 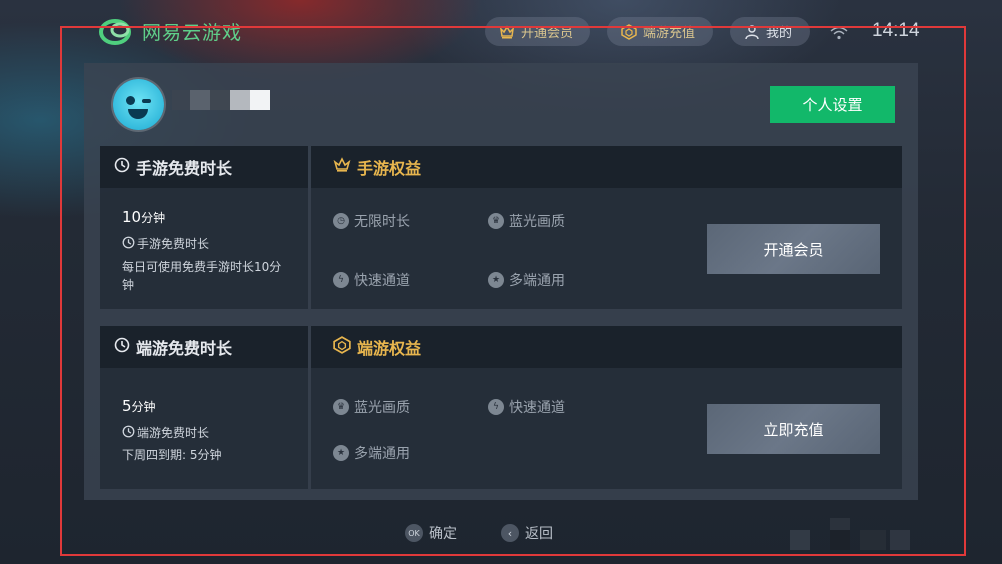 What do you see at coordinates (184, 168) in the screenshot?
I see `mobile-free-time-title: 手游免费时长` at bounding box center [184, 168].